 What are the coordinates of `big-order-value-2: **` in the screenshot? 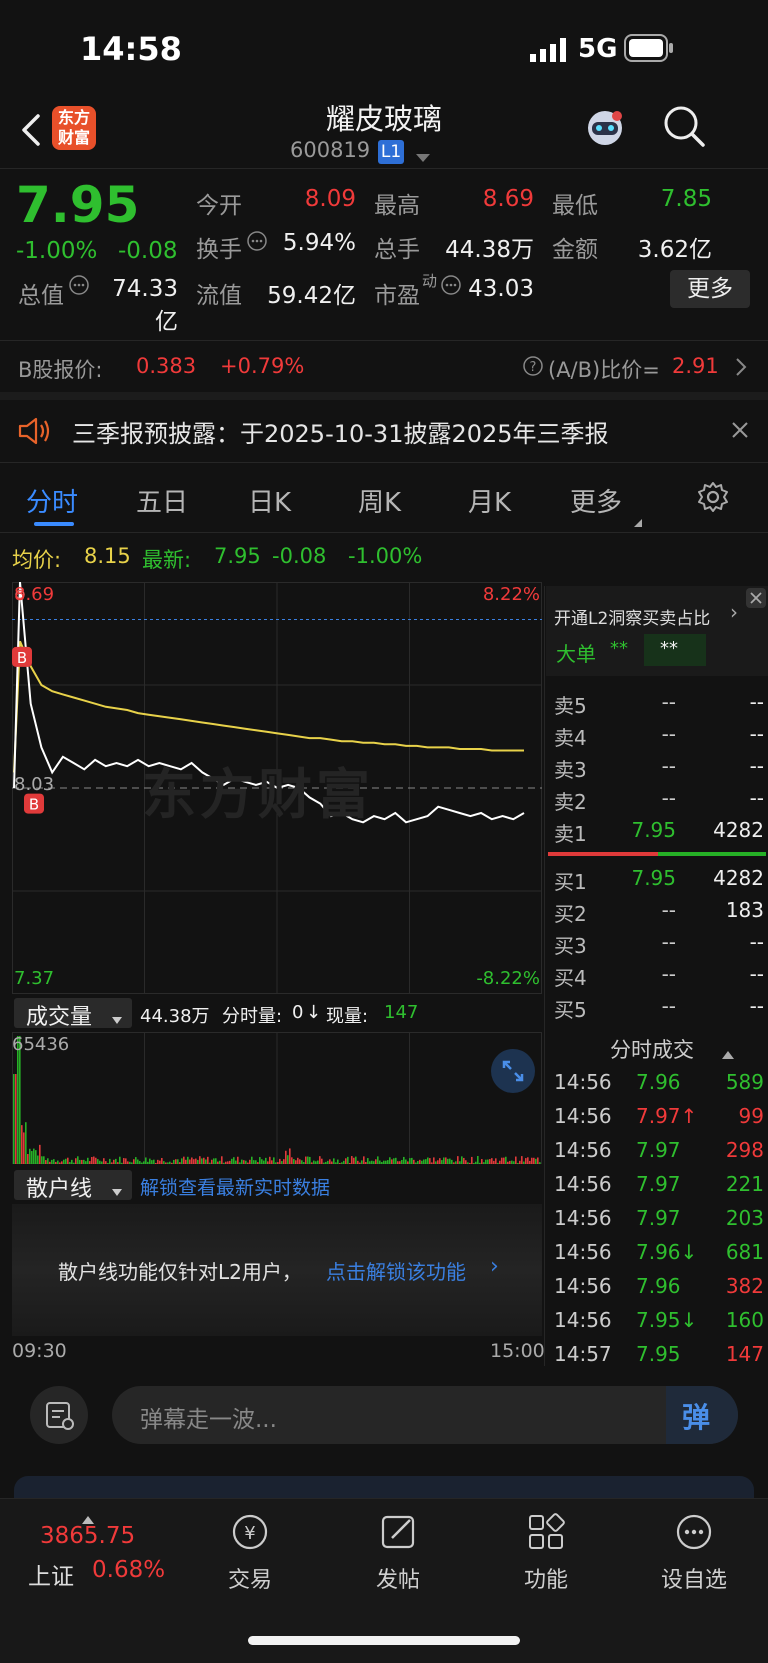 It's located at (669, 648).